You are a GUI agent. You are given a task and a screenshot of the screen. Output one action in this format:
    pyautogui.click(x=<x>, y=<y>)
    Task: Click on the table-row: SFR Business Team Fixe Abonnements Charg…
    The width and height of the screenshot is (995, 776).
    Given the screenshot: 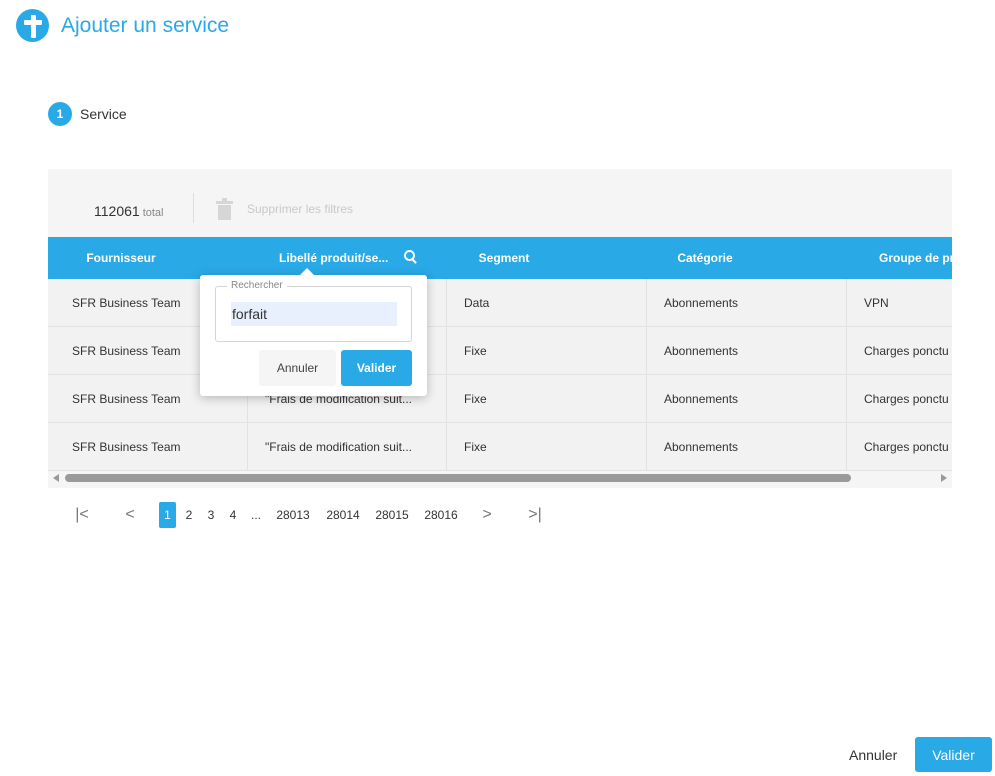 What is the action you would take?
    pyautogui.click(x=500, y=351)
    